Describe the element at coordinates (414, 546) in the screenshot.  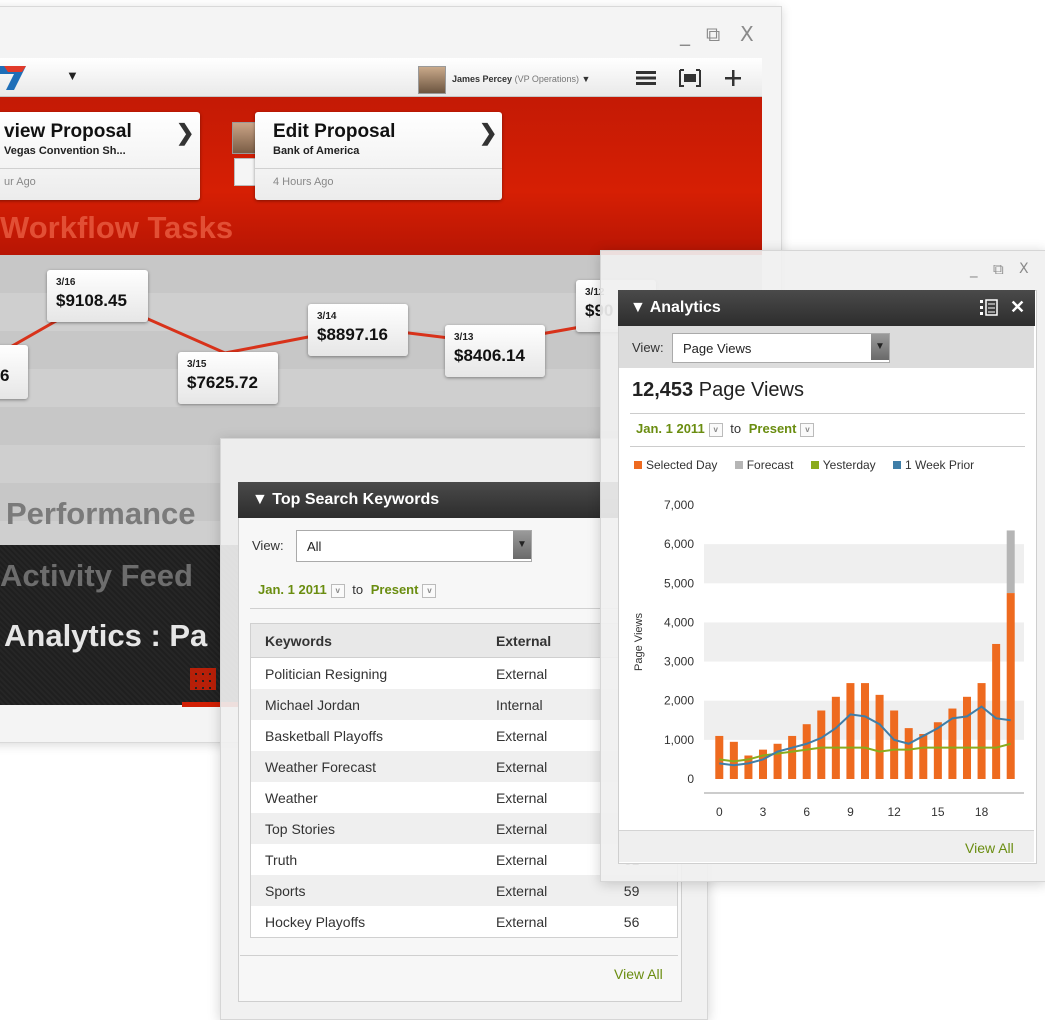
I see `keywords-view-select: All ▼` at that location.